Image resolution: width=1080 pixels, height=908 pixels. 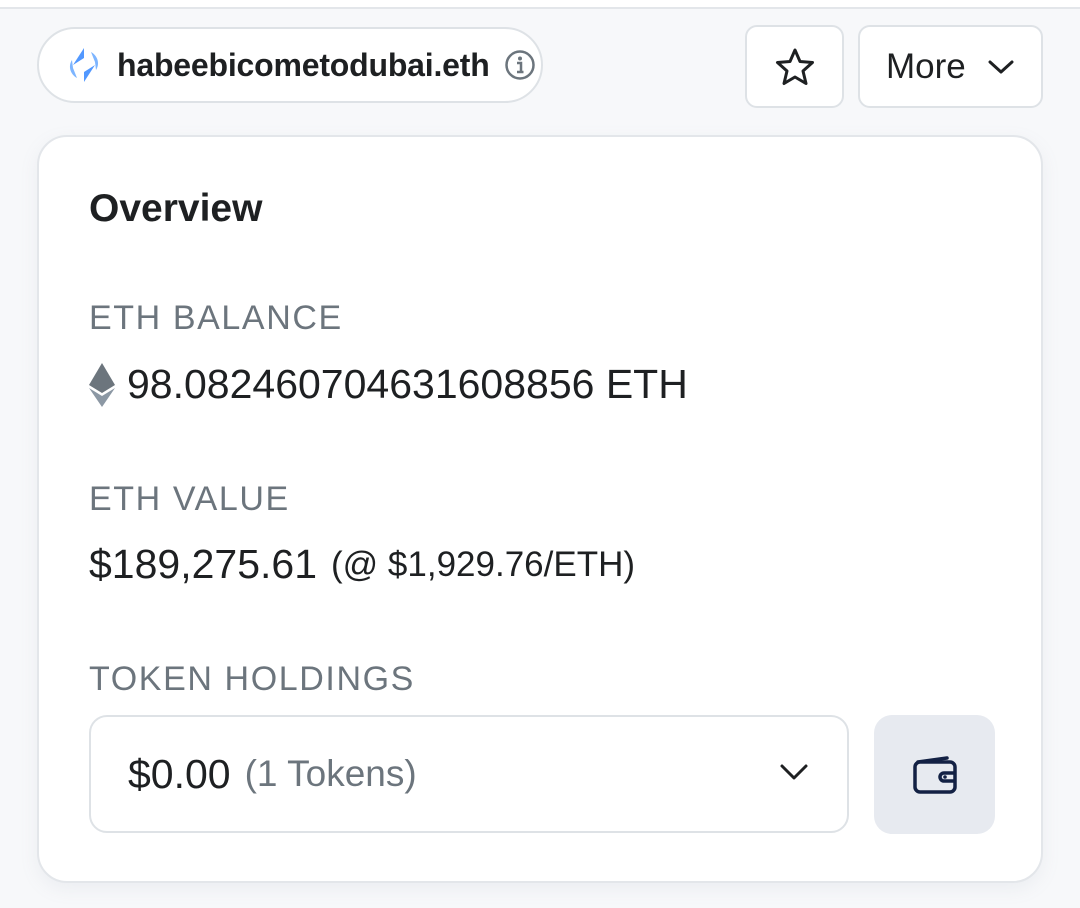 What do you see at coordinates (303, 64) in the screenshot?
I see `ens-name: habeebicometodubai.eth` at bounding box center [303, 64].